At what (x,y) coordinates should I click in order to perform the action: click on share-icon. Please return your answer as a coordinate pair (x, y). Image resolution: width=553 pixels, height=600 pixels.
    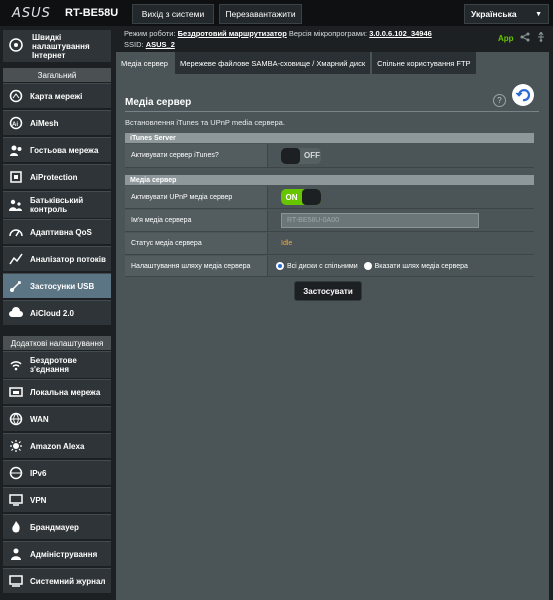
    Looking at the image, I should click on (525, 38).